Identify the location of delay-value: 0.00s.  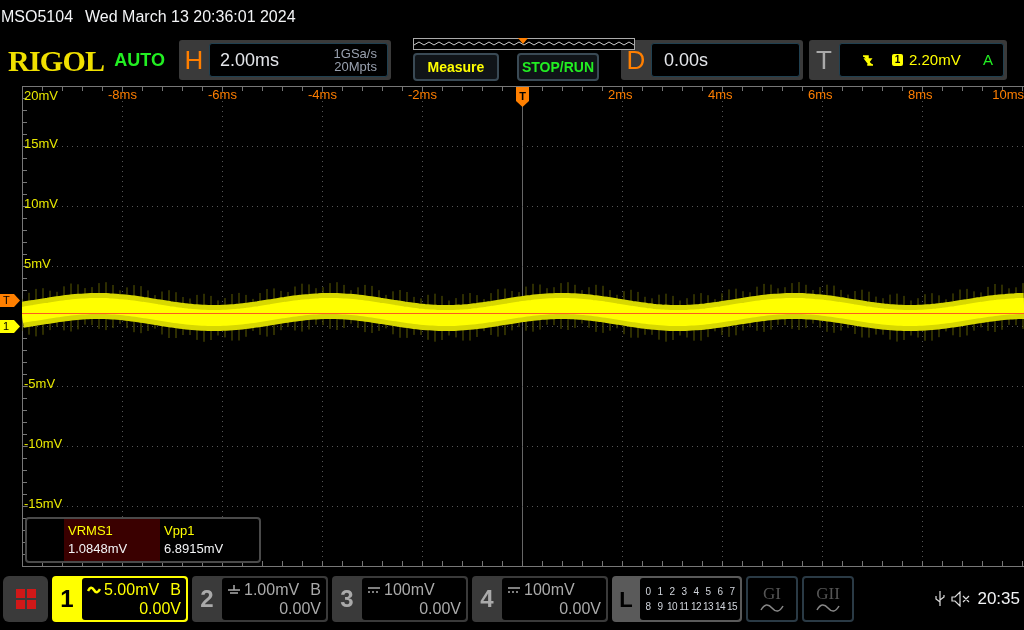
(685, 60).